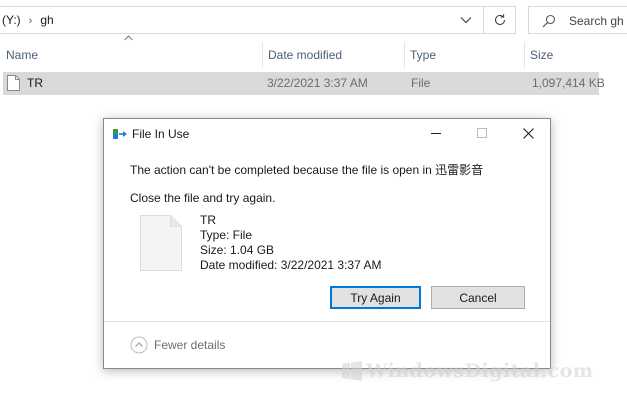 The height and width of the screenshot is (403, 627). I want to click on minimize-button, so click(436, 133).